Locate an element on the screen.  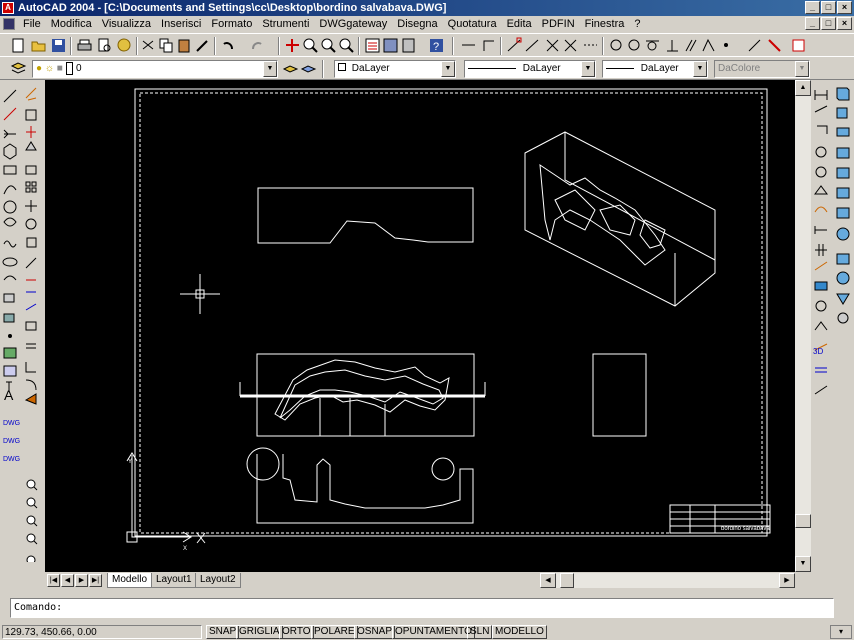
tab-layout2: Layout2 is located at coordinates (218, 580).